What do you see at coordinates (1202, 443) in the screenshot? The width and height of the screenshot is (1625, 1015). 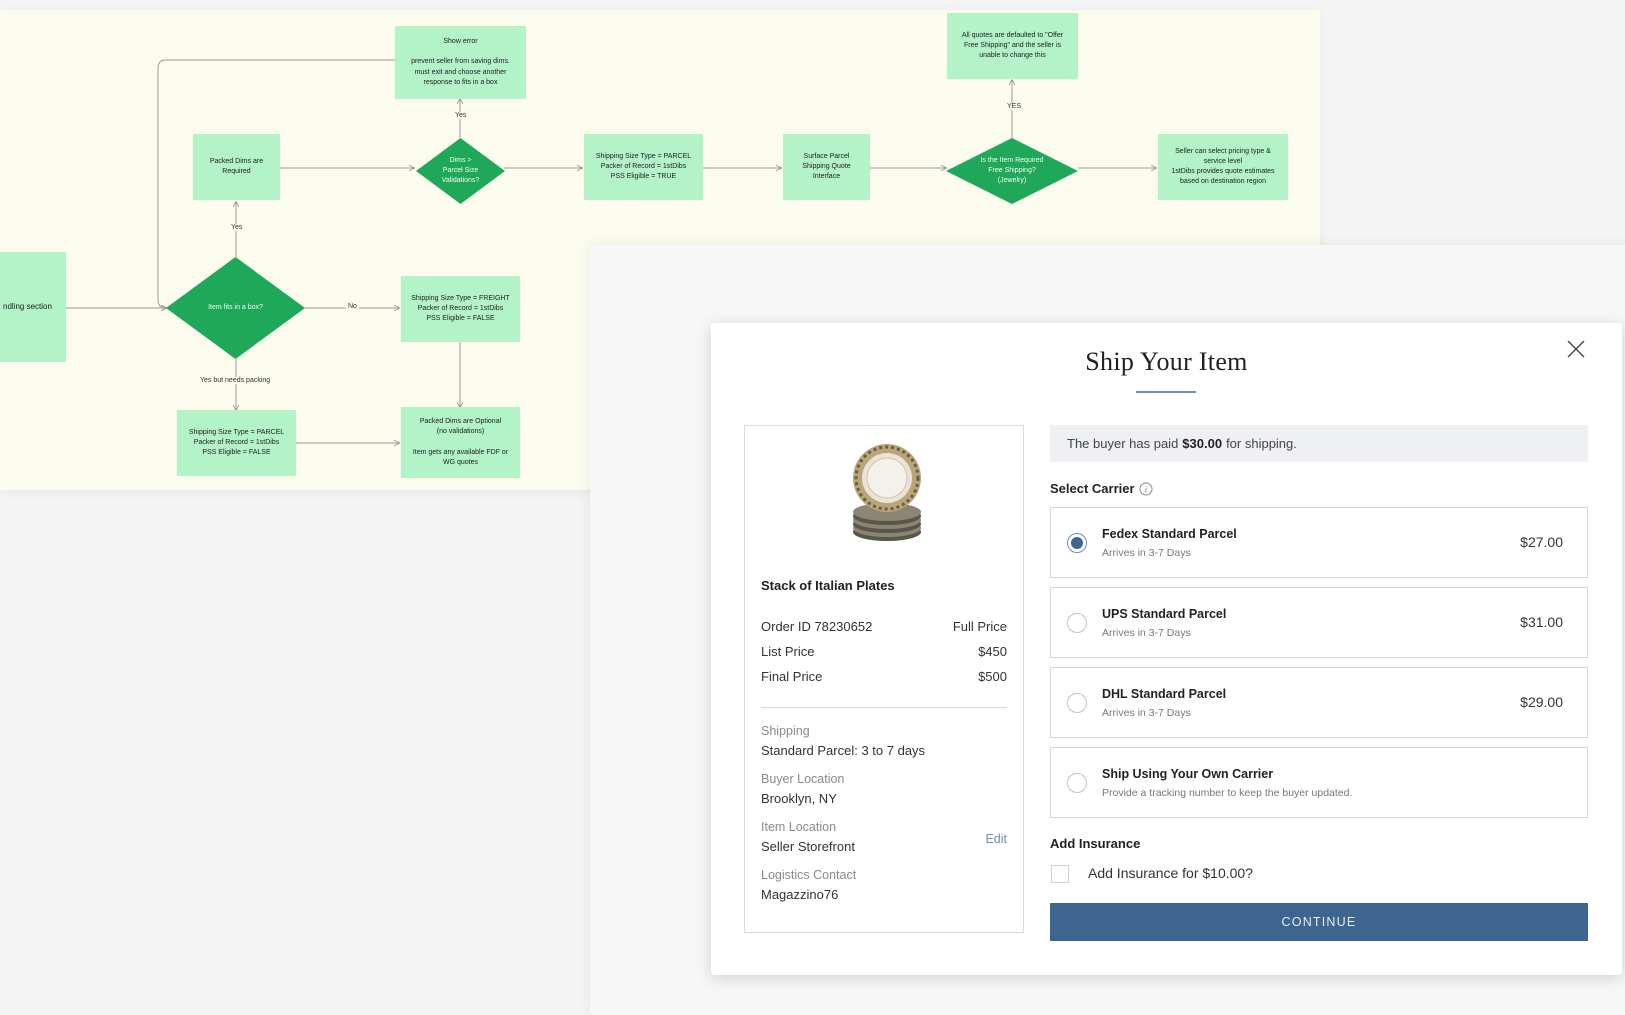 I see `banner-amount: $30.00` at bounding box center [1202, 443].